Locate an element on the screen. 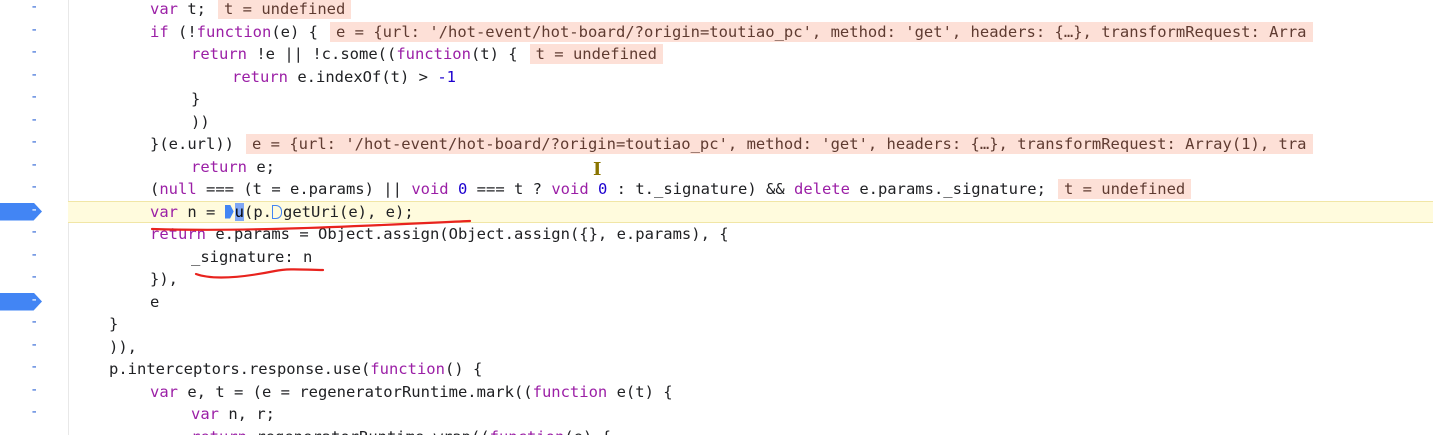 This screenshot has width=1433, height=435. keyword: null is located at coordinates (178, 189).